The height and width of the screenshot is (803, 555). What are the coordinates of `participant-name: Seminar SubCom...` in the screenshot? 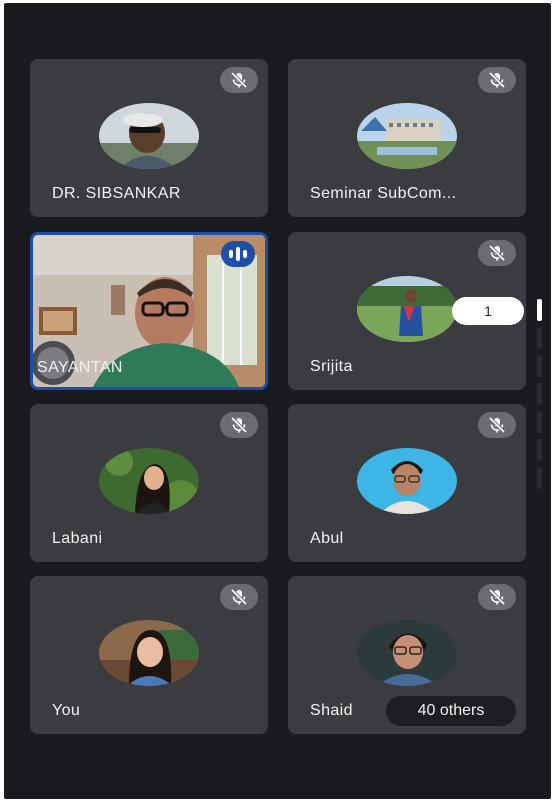 It's located at (383, 193).